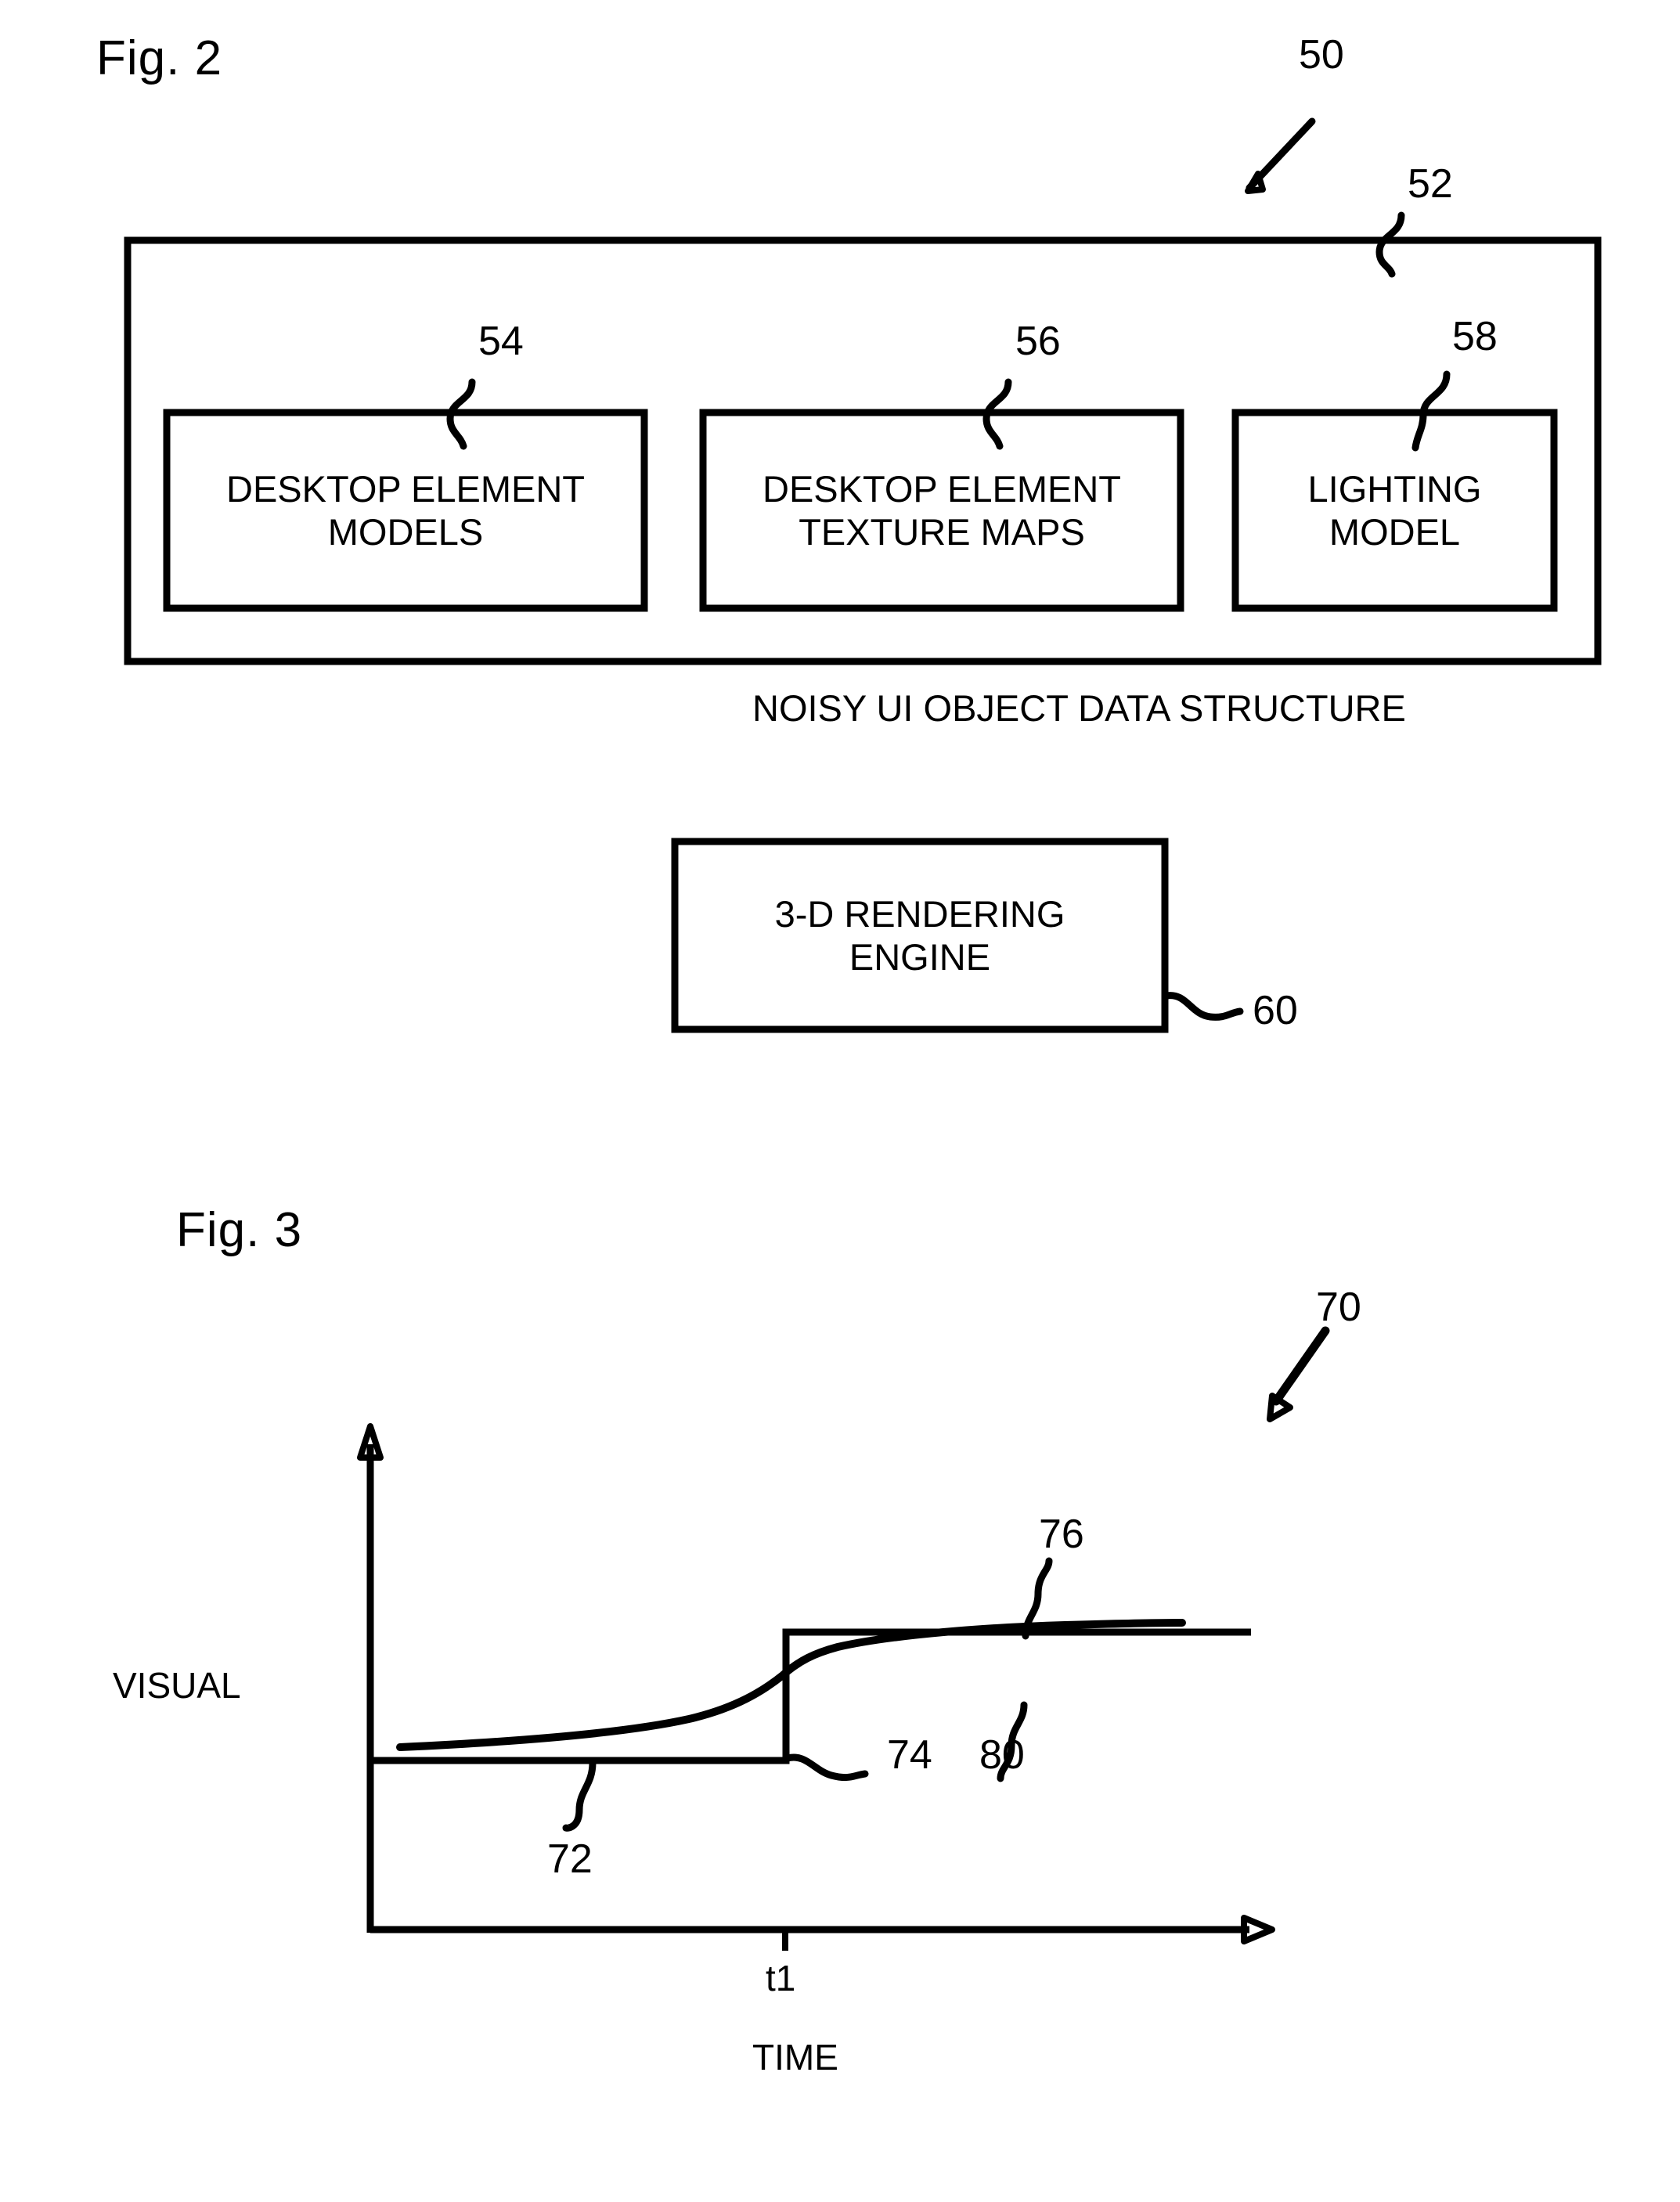 The height and width of the screenshot is (2202, 1680). Describe the element at coordinates (1280, 155) in the screenshot. I see `ref-50-leader` at that location.